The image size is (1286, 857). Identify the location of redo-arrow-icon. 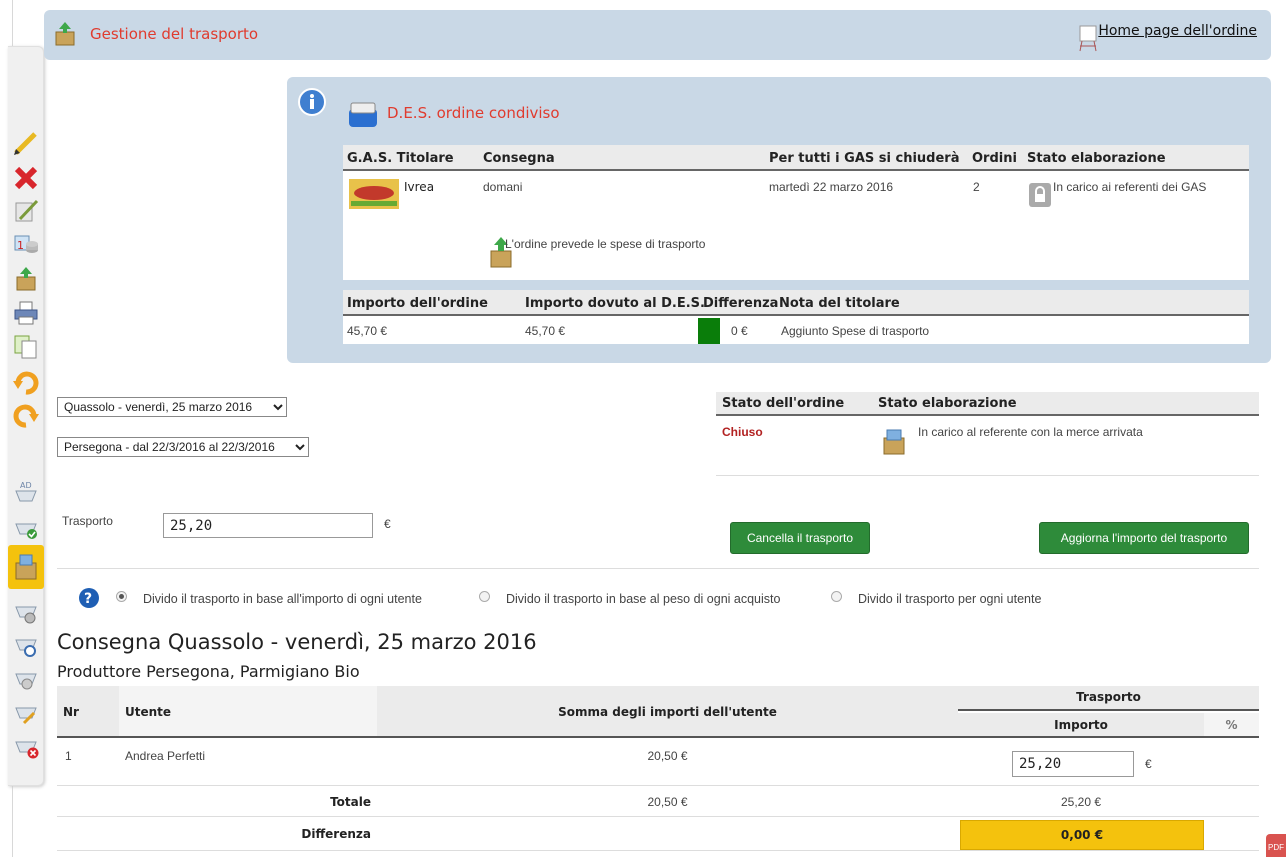
(26, 416).